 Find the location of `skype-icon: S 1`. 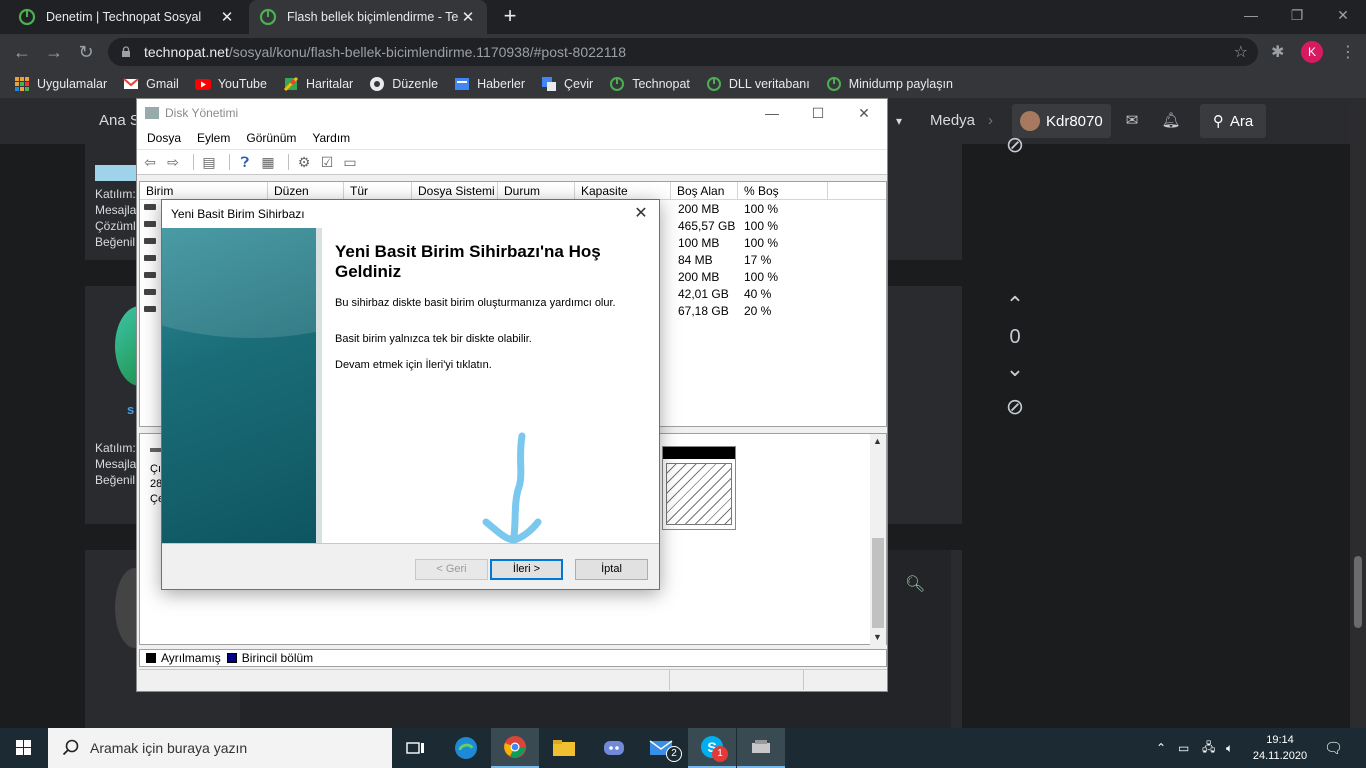

skype-icon: S 1 is located at coordinates (712, 748).